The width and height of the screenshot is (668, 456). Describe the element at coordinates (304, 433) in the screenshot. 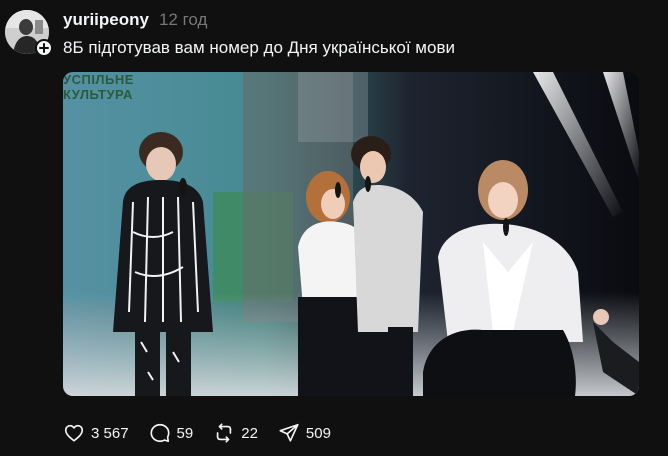

I see `share-button: 509` at that location.